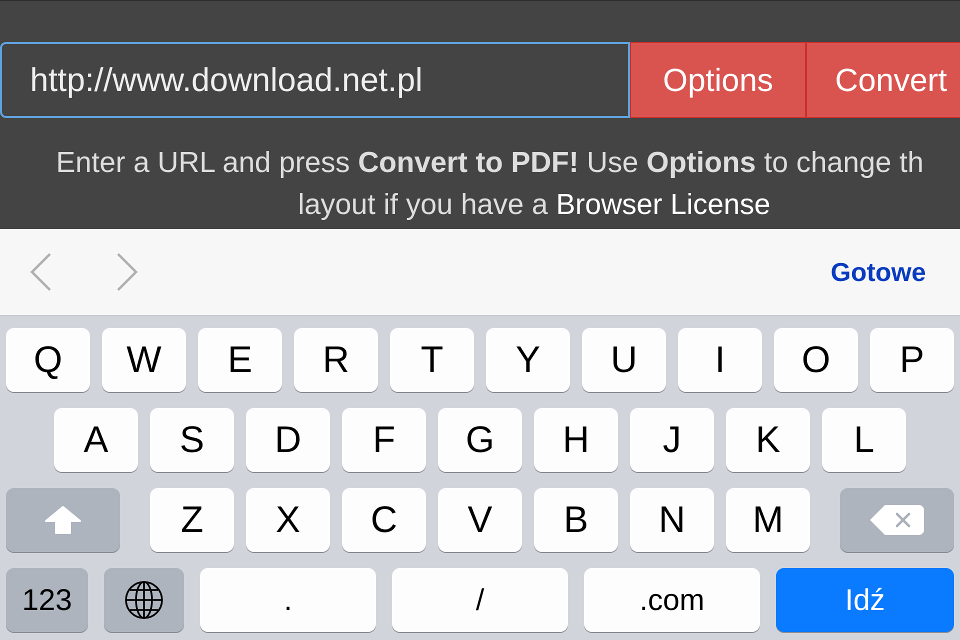 This screenshot has height=640, width=960. What do you see at coordinates (528, 360) in the screenshot?
I see `keyboard-key: Y` at bounding box center [528, 360].